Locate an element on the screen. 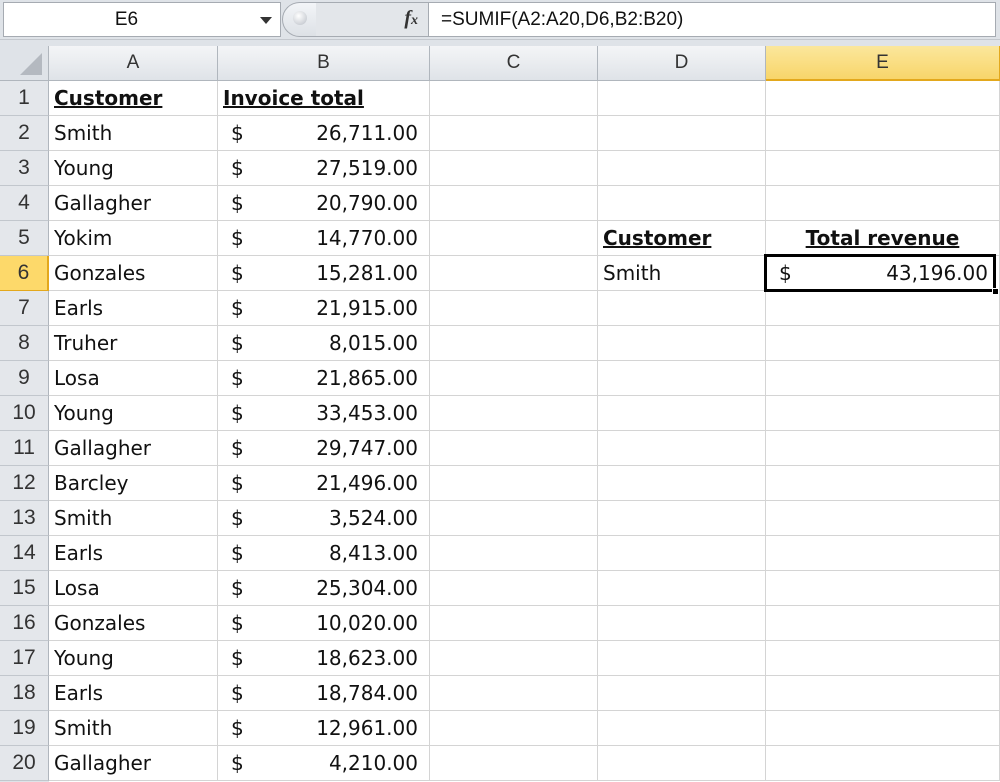  cell-d5: Customer is located at coordinates (682, 238).